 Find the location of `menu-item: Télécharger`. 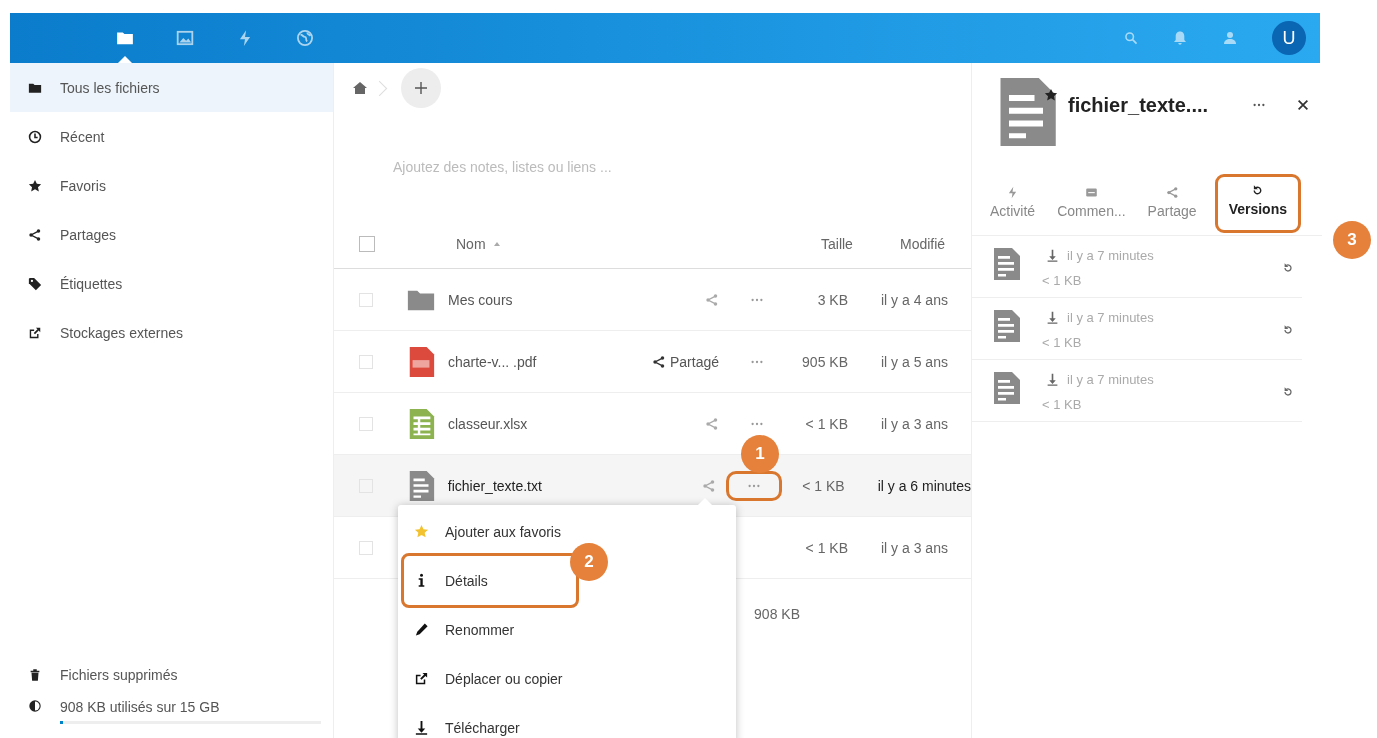

menu-item: Télécharger is located at coordinates (567, 720).